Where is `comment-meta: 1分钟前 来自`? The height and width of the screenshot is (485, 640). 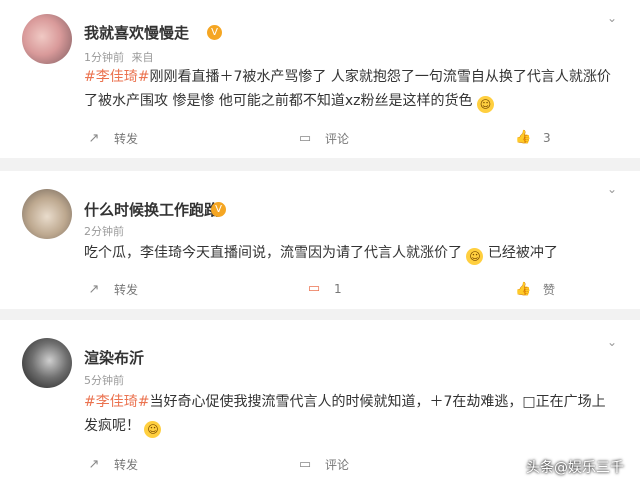
comment-meta: 1分钟前 来自 is located at coordinates (119, 57).